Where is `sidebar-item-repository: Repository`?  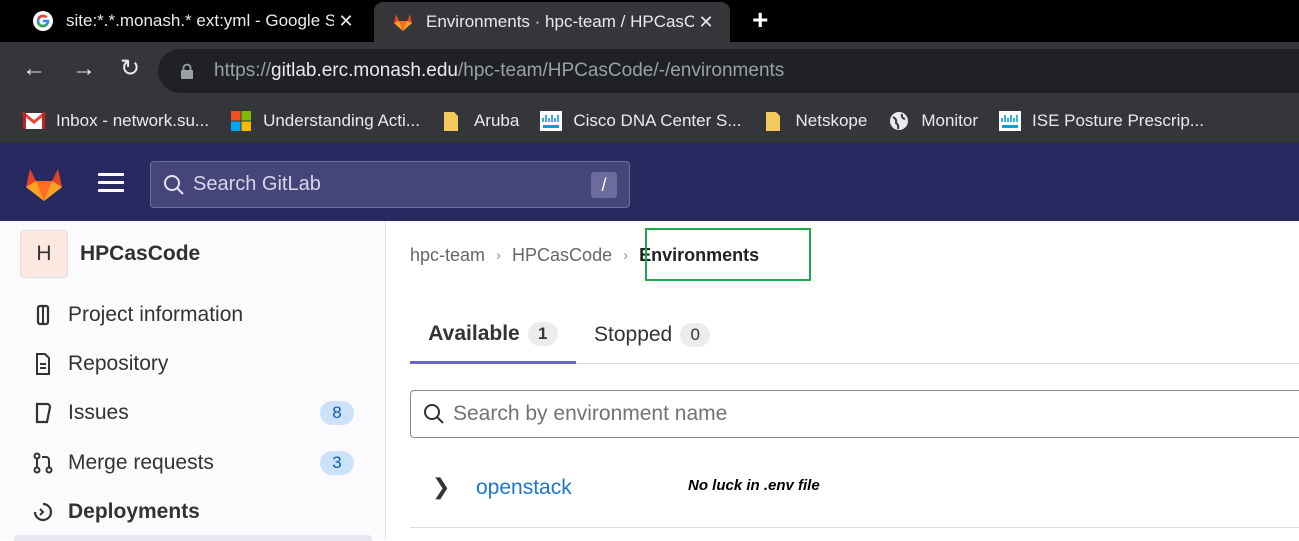
sidebar-item-repository: Repository is located at coordinates (195, 364).